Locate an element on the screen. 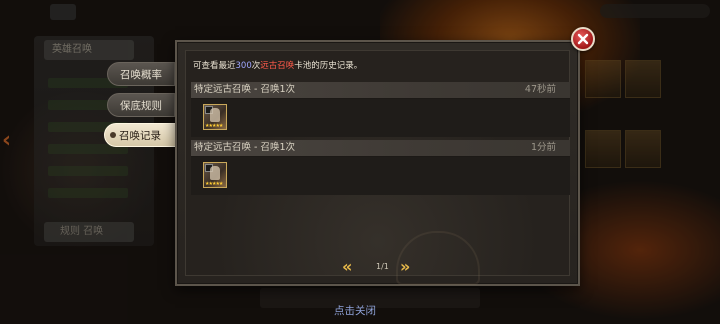 This screenshot has width=720, height=324. tab-label: 召唤概率 is located at coordinates (141, 75).